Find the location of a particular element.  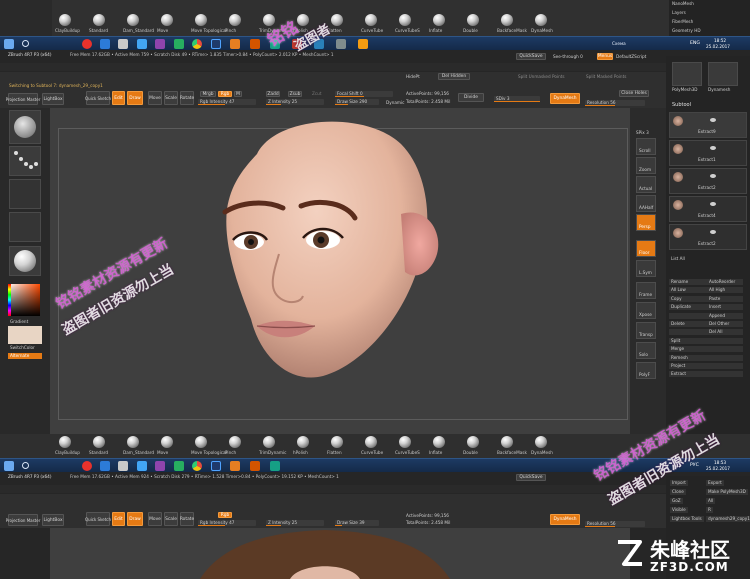

subtool-row: Extract9 is located at coordinates (708, 125).